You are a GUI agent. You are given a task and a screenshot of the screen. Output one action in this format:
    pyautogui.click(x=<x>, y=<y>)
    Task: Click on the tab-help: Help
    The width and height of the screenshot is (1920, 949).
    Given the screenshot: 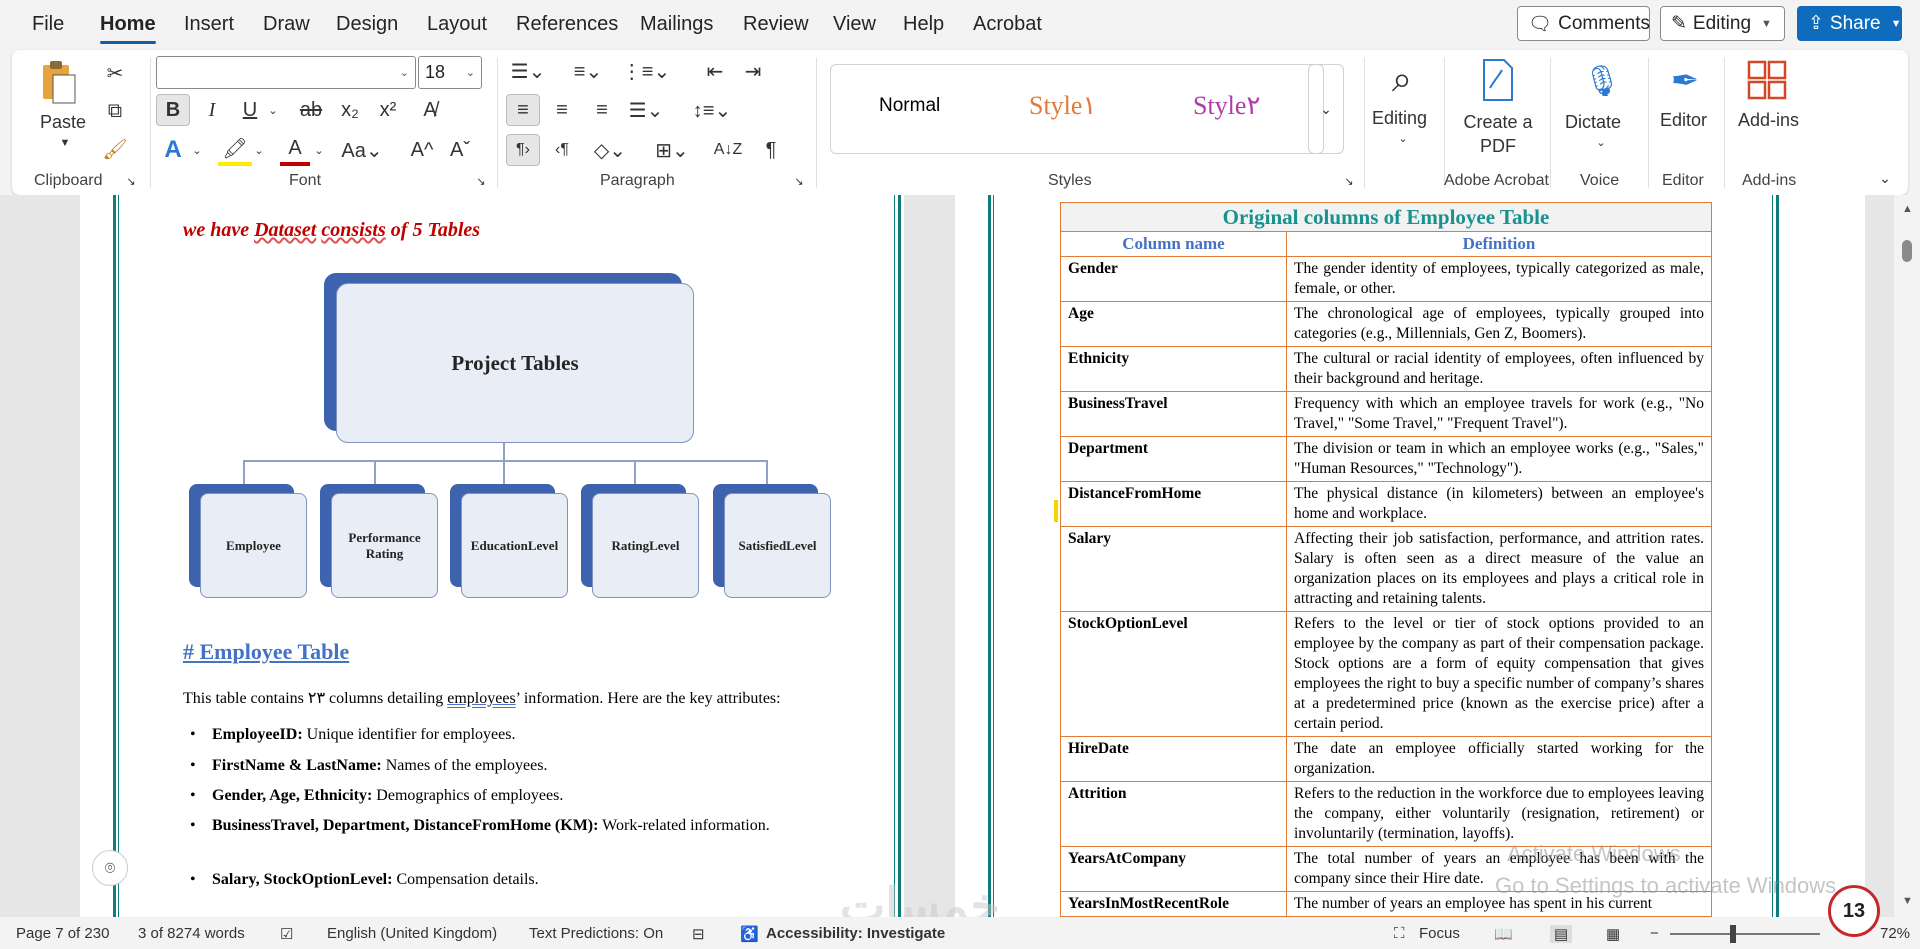 What is the action you would take?
    pyautogui.click(x=923, y=24)
    